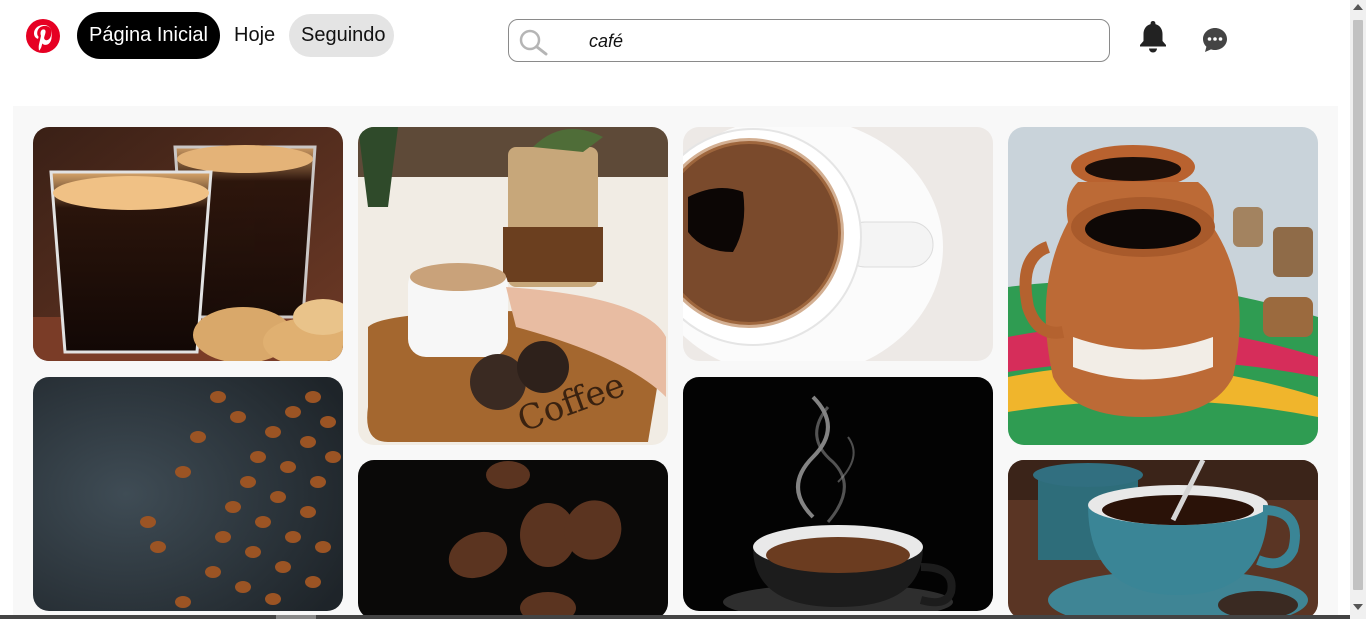 This screenshot has width=1366, height=619. What do you see at coordinates (148, 35) in the screenshot?
I see `nav-home-button: Página Inicial` at bounding box center [148, 35].